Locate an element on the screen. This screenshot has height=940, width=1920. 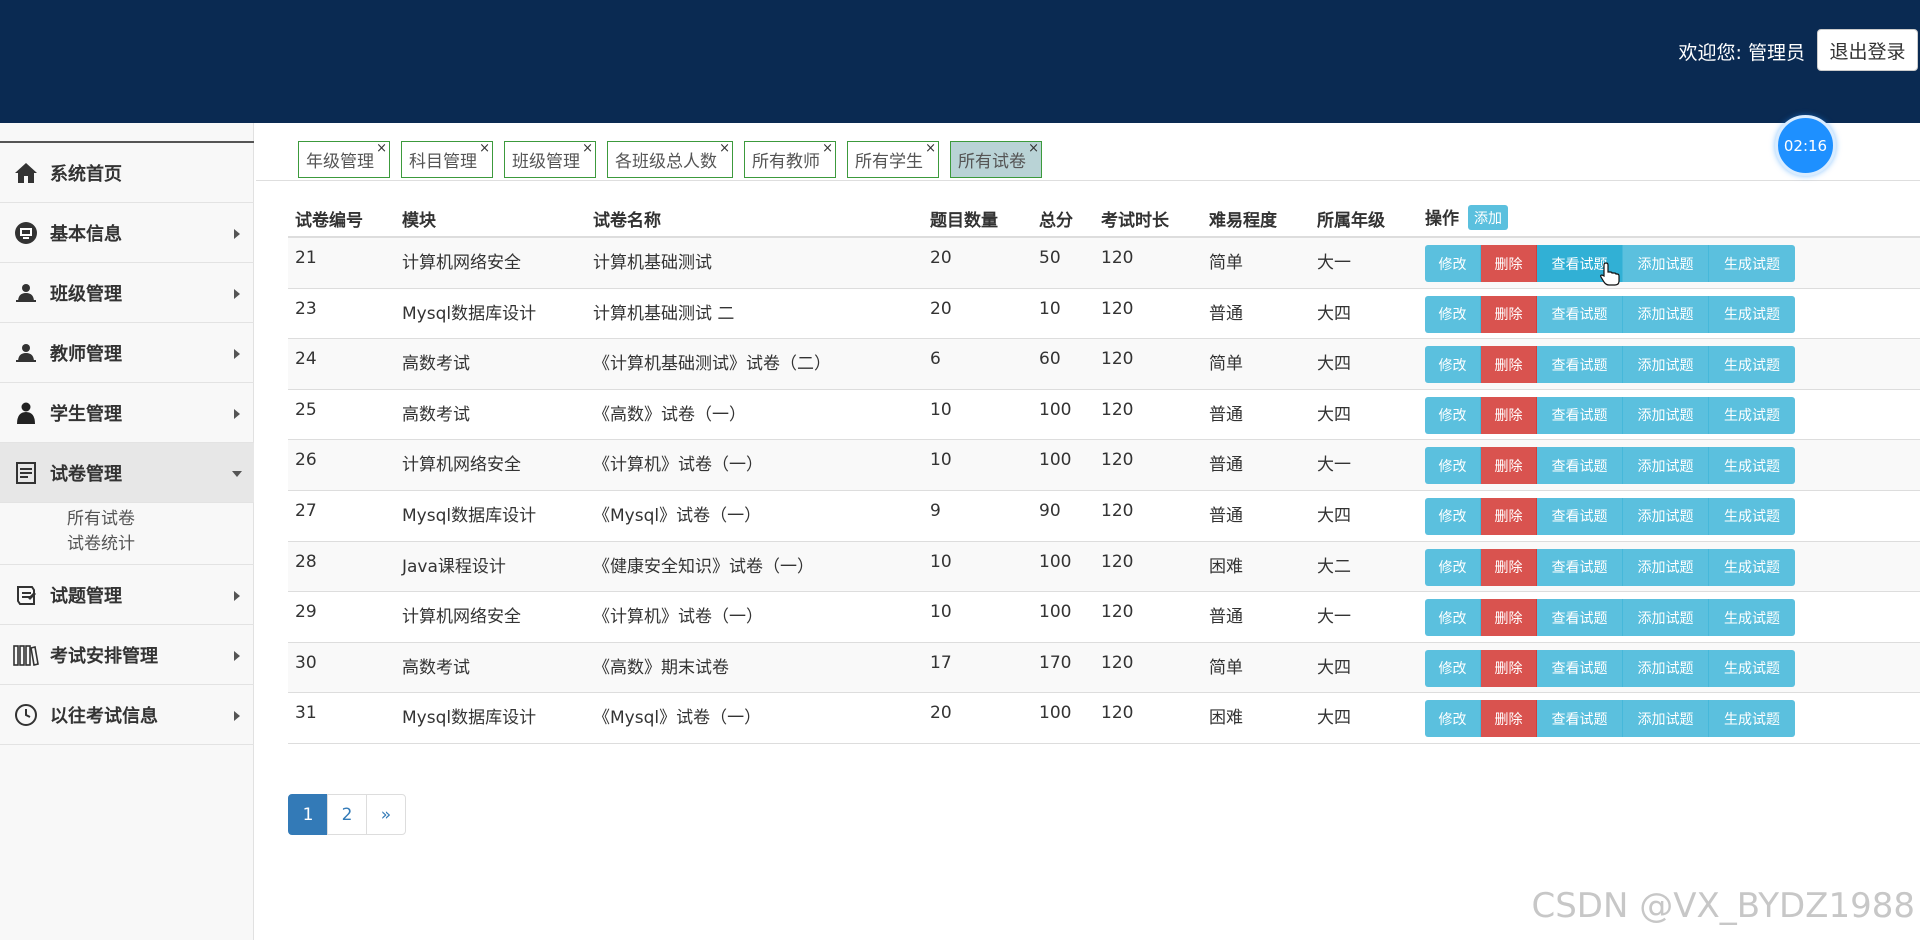
tab-subject-management: 科目管理 × is located at coordinates (447, 159).